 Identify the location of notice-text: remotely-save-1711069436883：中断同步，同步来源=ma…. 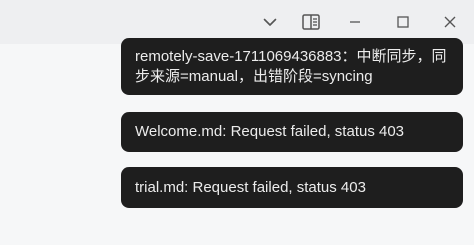
(291, 66).